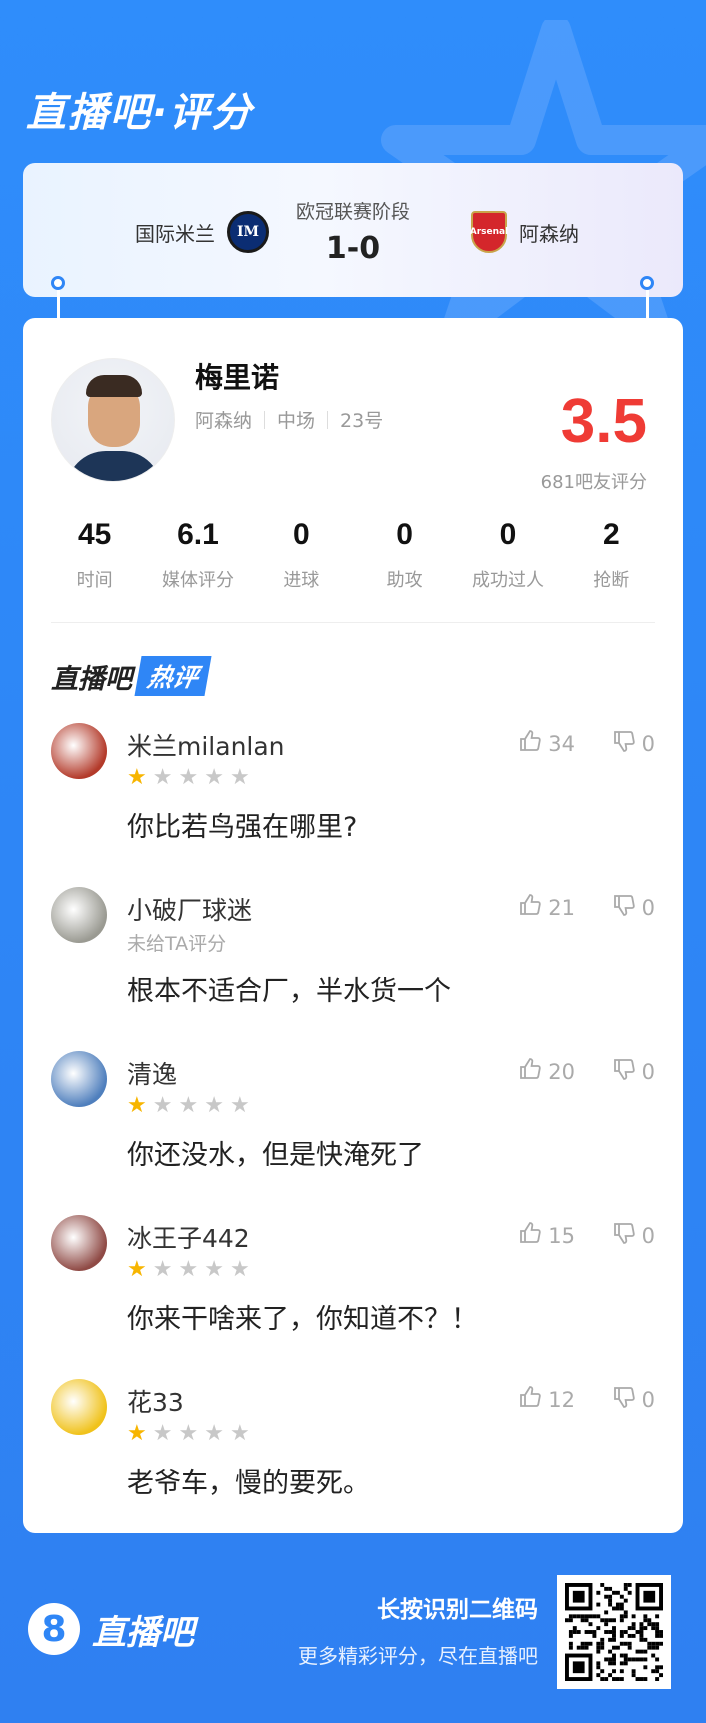 The height and width of the screenshot is (1723, 706). I want to click on footer-cta: 长按识别二维码 更多精彩评分，尽在直播吧, so click(418, 1629).